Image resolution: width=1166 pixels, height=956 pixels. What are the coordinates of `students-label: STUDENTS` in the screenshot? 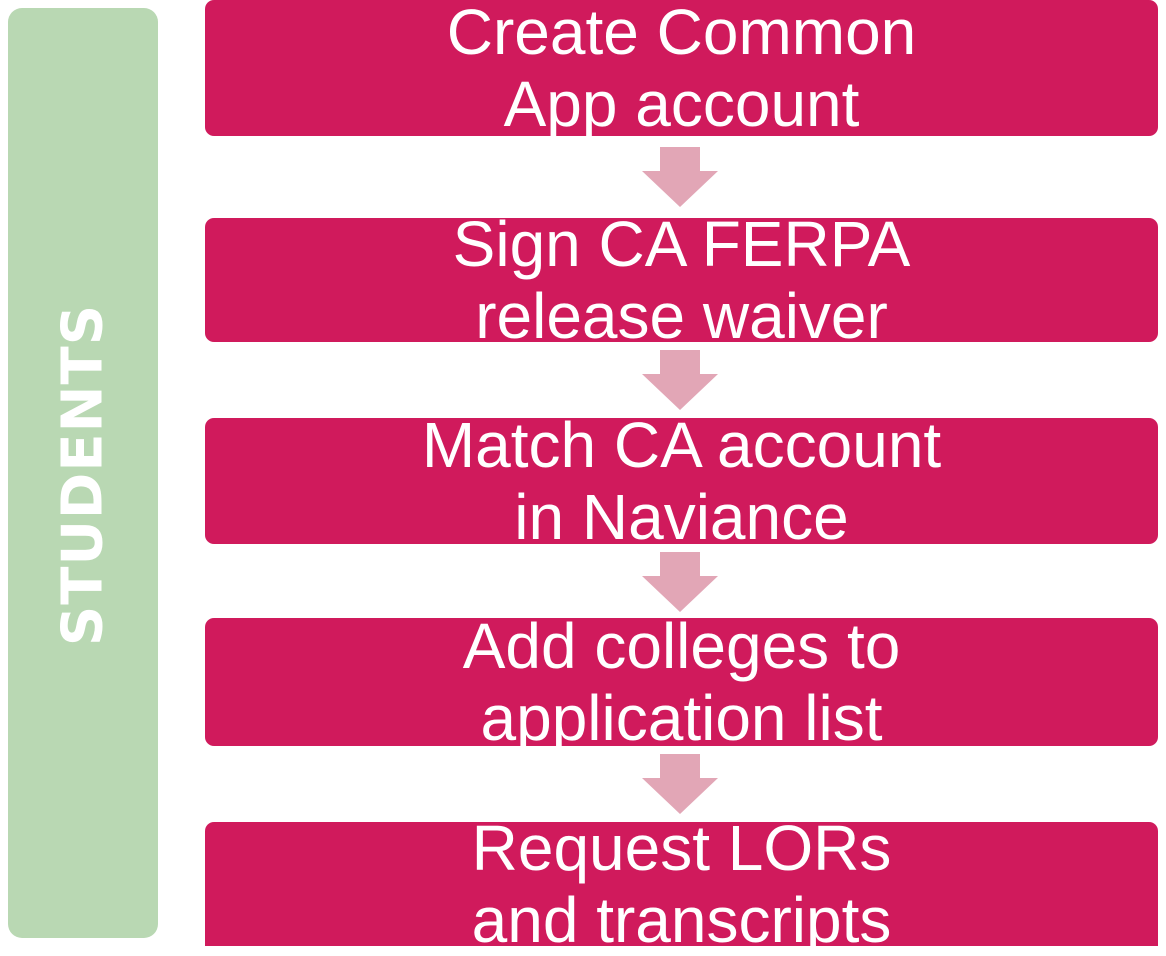 It's located at (83, 475).